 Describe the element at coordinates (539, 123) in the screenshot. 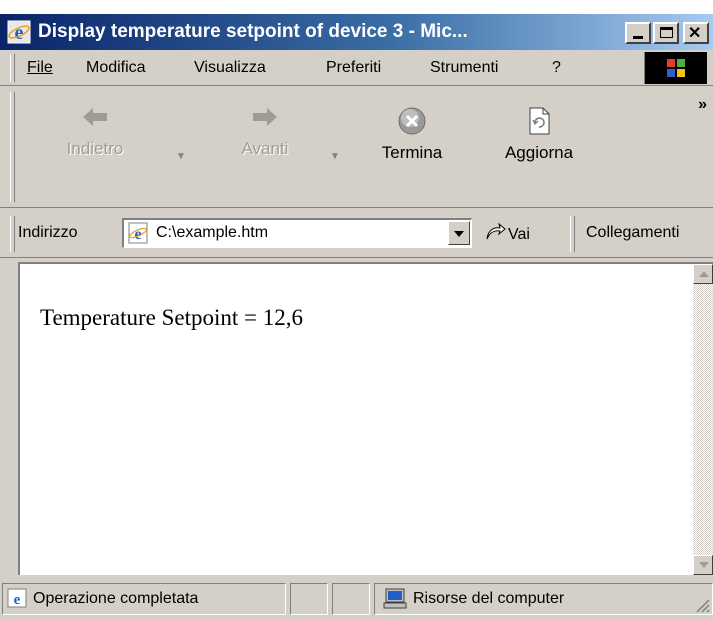

I see `refresh-icon` at that location.